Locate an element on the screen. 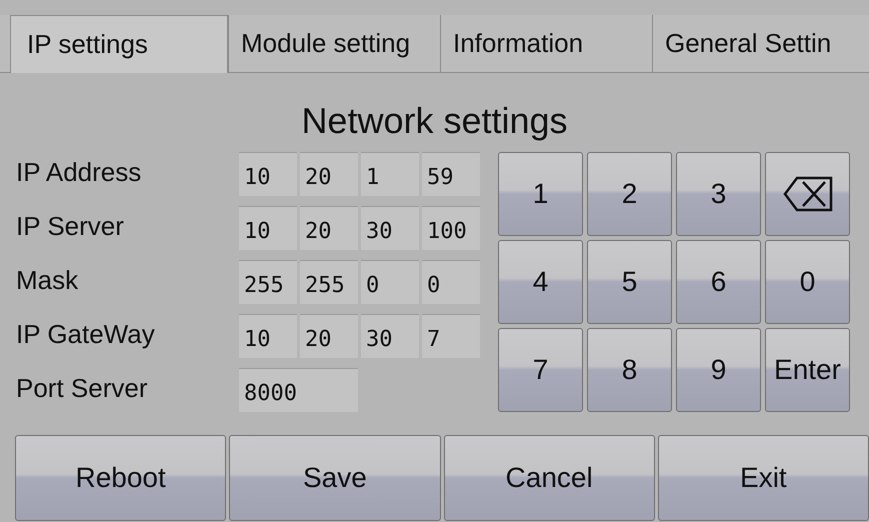 The image size is (869, 522). keypad-key: 8 is located at coordinates (629, 370).